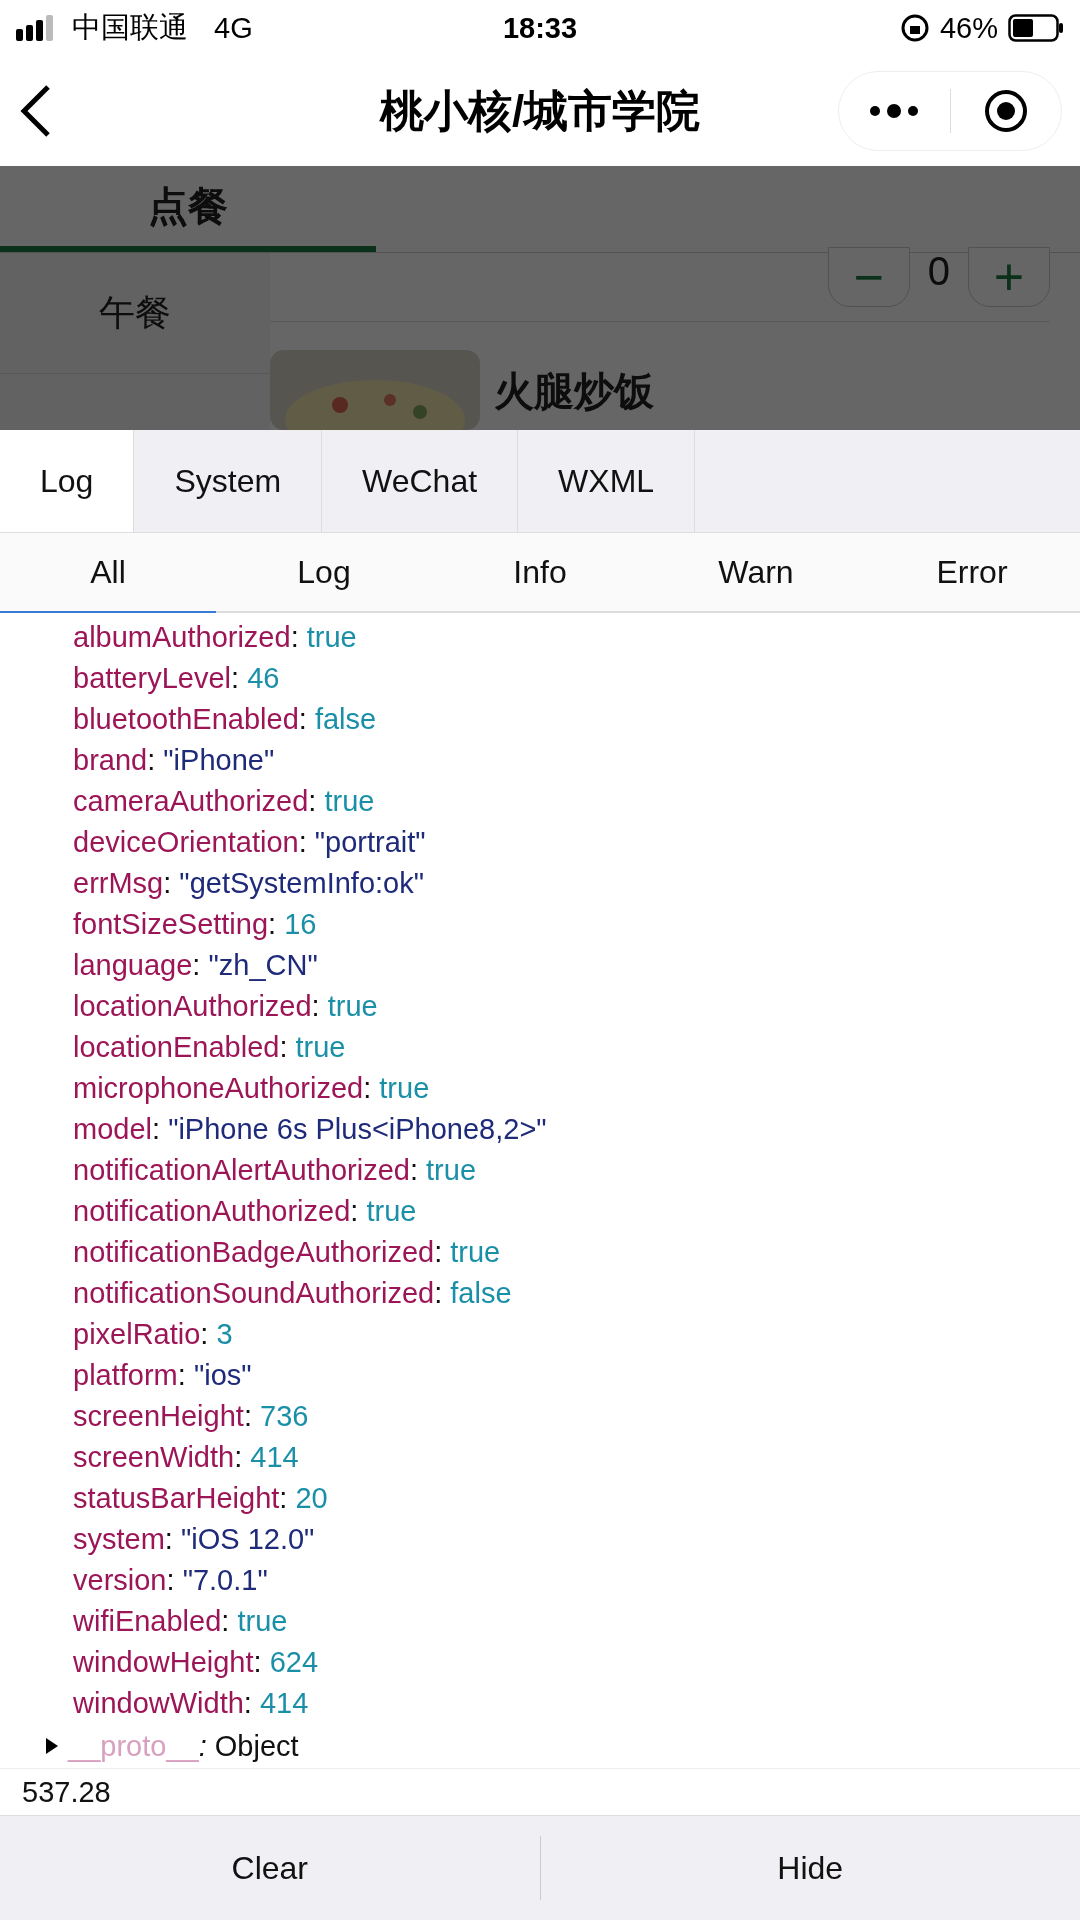 The height and width of the screenshot is (1920, 1080). I want to click on log-entry: albumAuthorized: true, so click(215, 637).